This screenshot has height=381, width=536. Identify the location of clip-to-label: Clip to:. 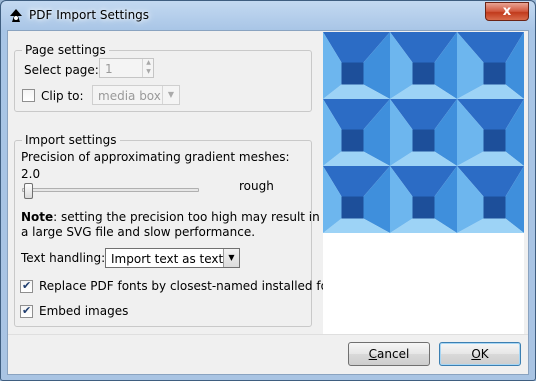
(62, 96).